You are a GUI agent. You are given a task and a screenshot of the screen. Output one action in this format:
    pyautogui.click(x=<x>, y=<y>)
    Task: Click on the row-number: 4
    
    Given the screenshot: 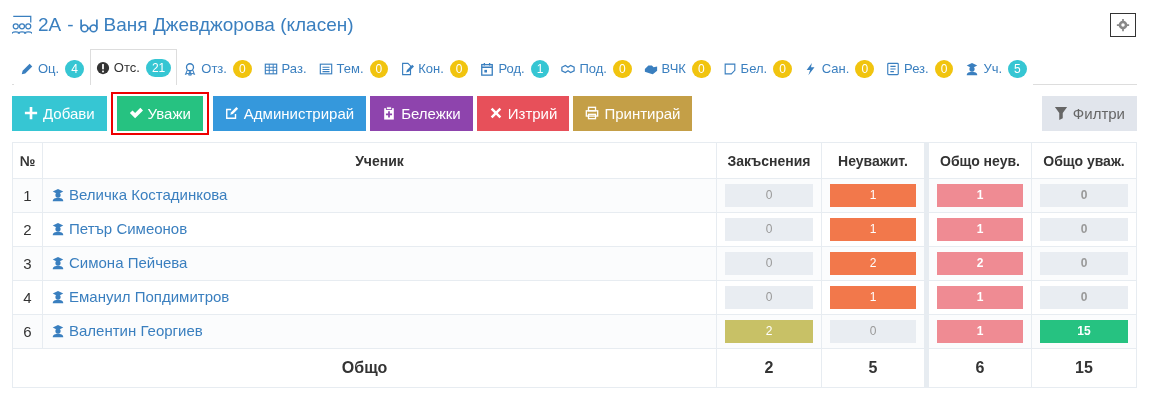 What is the action you would take?
    pyautogui.click(x=27, y=297)
    